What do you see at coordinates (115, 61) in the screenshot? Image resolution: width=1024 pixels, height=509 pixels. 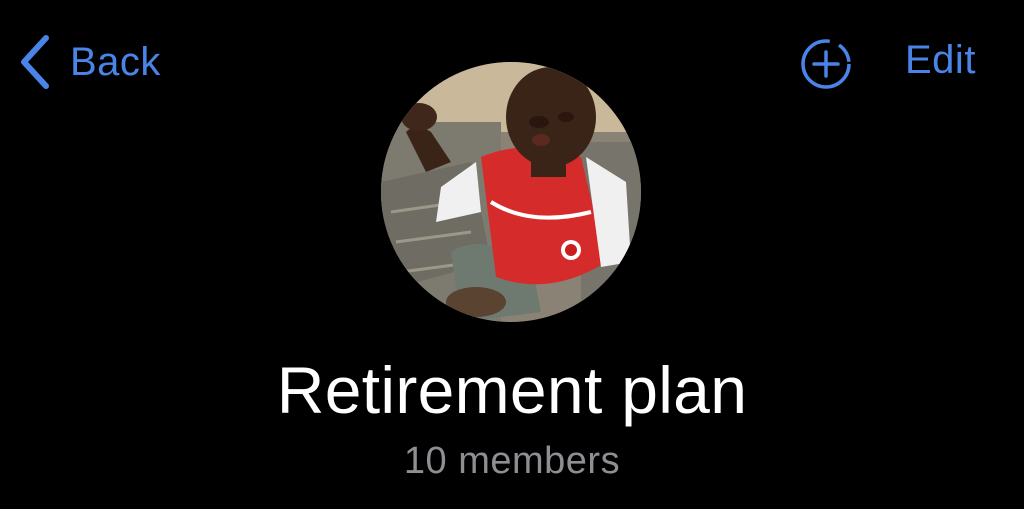 I see `back-label: Back` at bounding box center [115, 61].